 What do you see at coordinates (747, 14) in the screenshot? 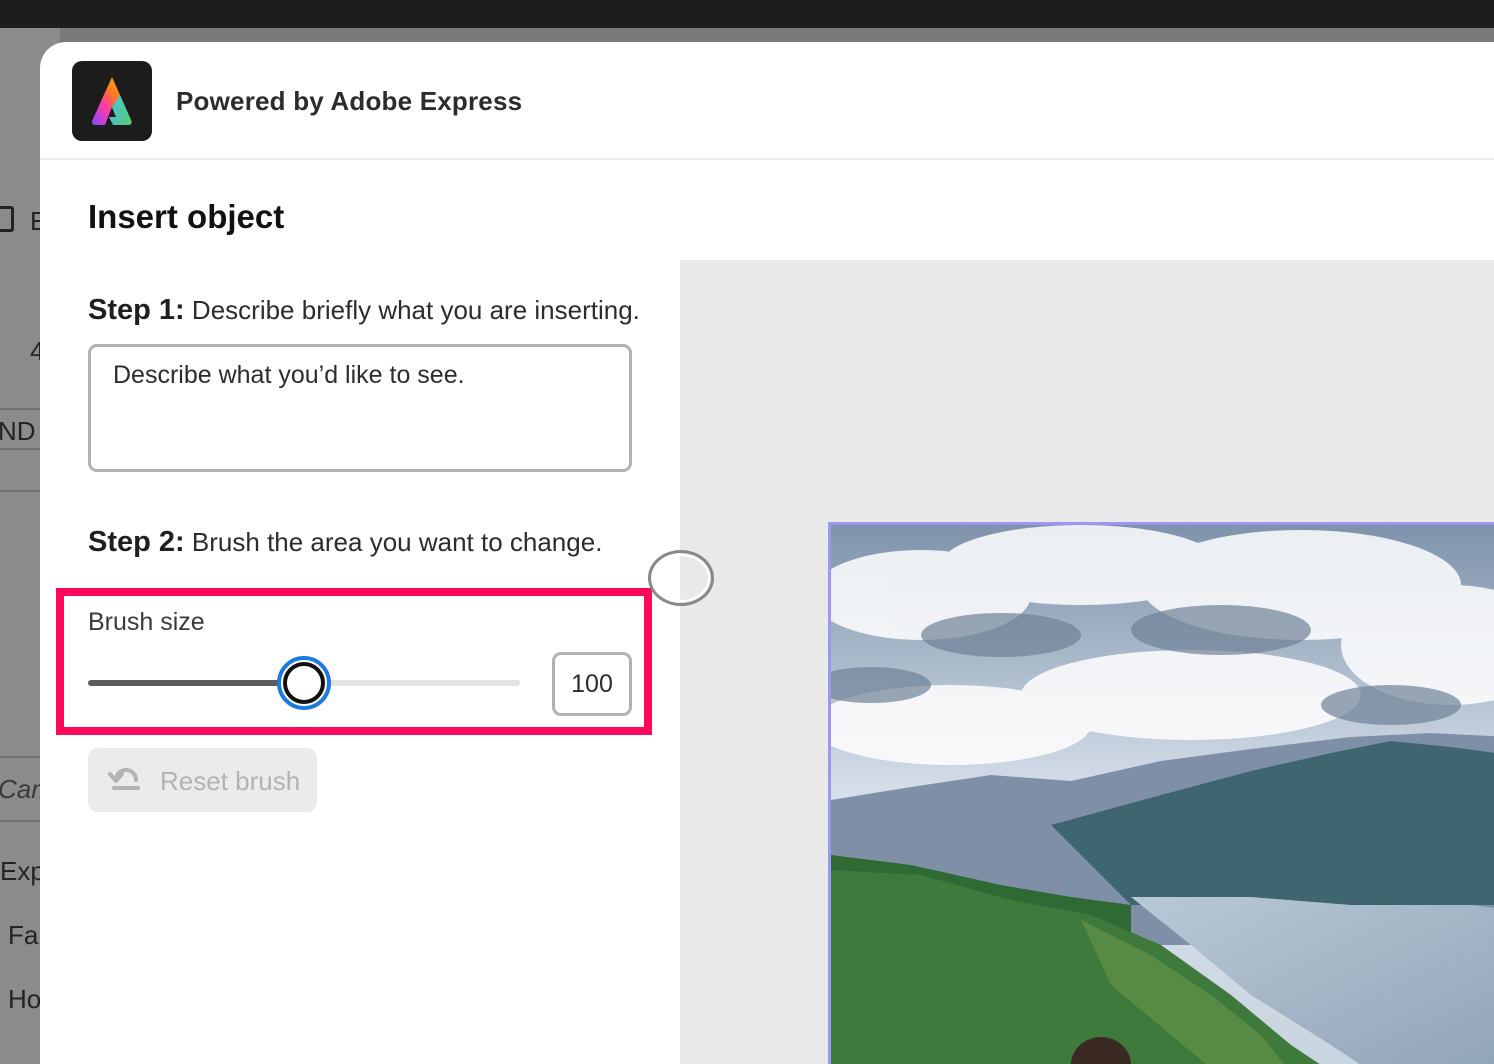
I see `os-top-bar` at bounding box center [747, 14].